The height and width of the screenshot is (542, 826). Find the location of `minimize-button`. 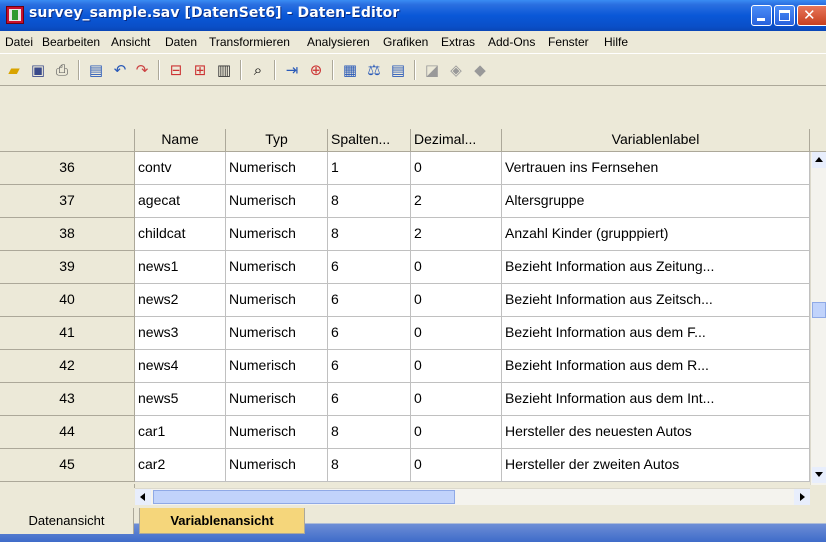

minimize-button is located at coordinates (761, 15).